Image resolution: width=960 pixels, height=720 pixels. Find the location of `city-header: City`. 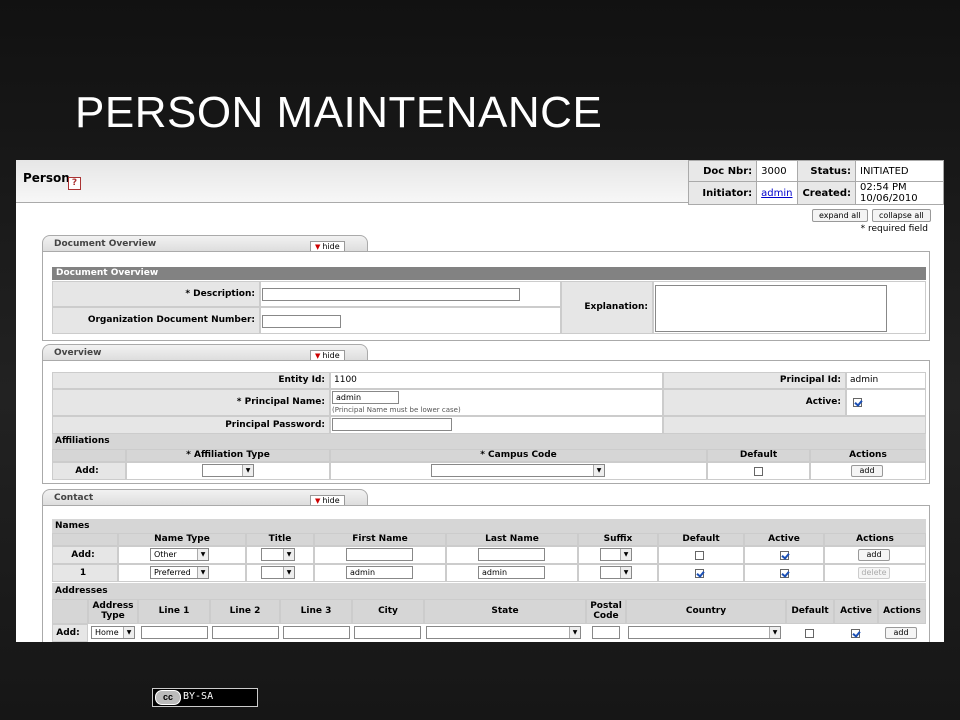

city-header: City is located at coordinates (388, 611).